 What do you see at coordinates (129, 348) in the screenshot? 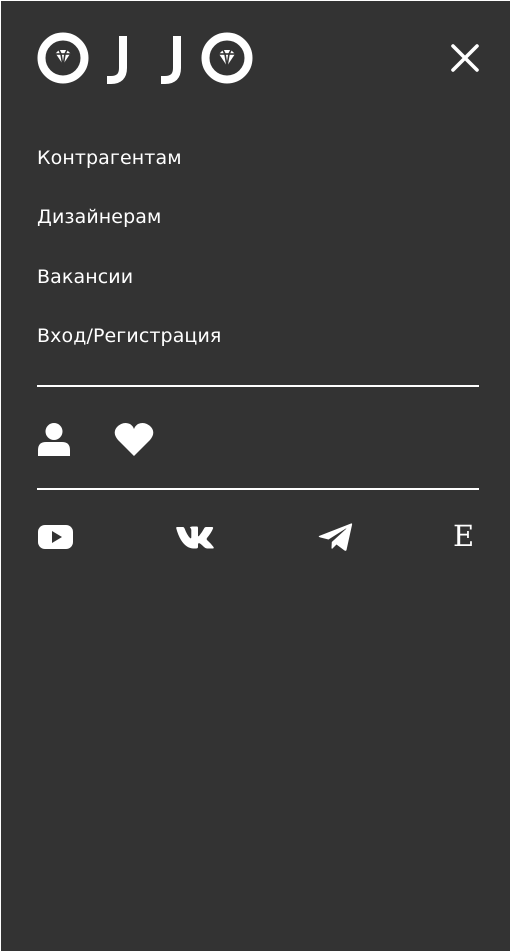
I see `menu-item-login-register: Вход/Регистрация` at bounding box center [129, 348].